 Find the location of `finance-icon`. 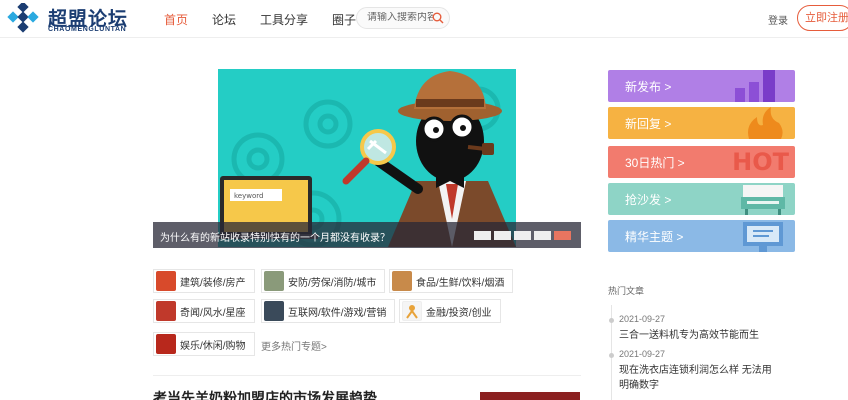

finance-icon is located at coordinates (412, 311).